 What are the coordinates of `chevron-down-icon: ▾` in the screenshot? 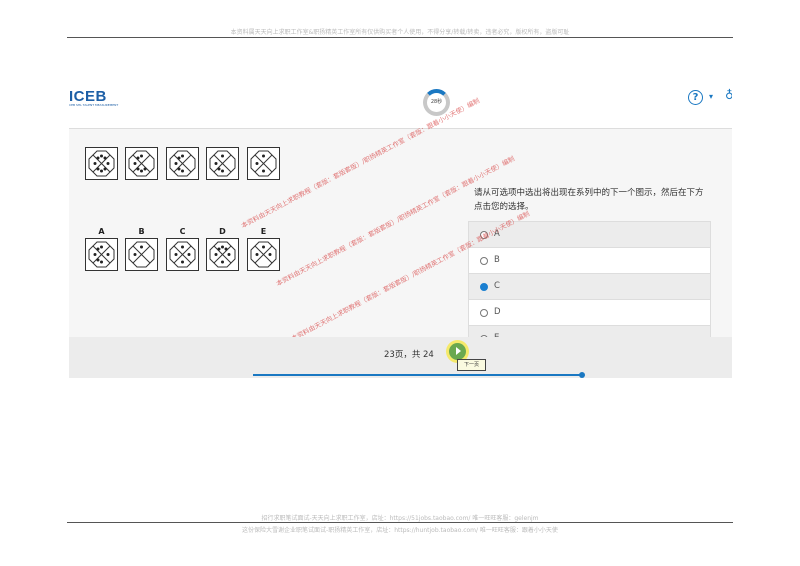 It's located at (711, 96).